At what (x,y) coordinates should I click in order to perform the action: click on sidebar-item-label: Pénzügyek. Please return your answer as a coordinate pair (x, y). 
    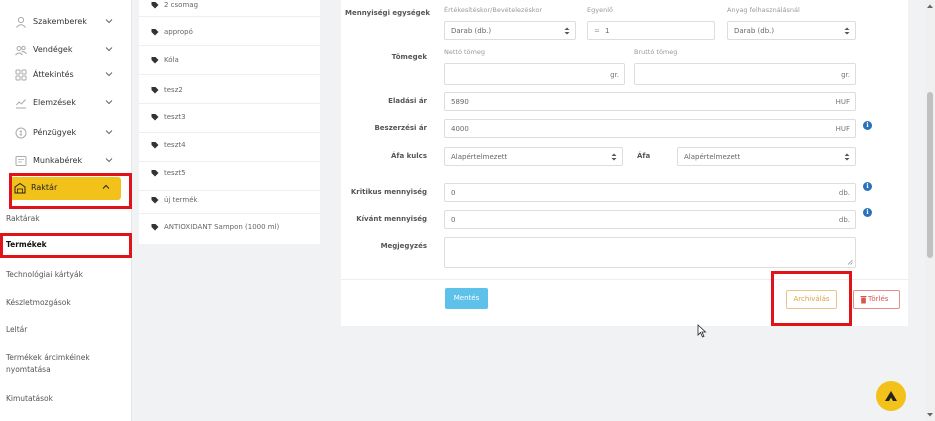
    Looking at the image, I should click on (55, 132).